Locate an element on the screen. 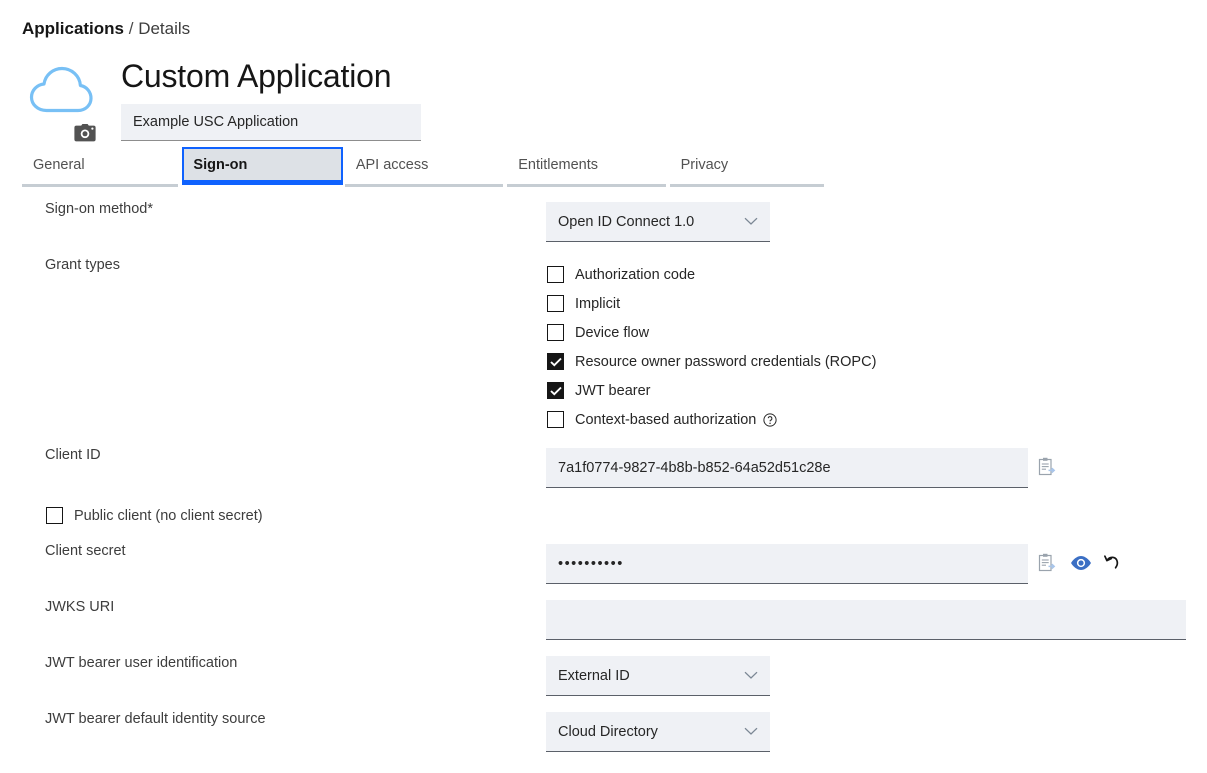  checkbox-public-client: Public client (no client secret) is located at coordinates (154, 515).